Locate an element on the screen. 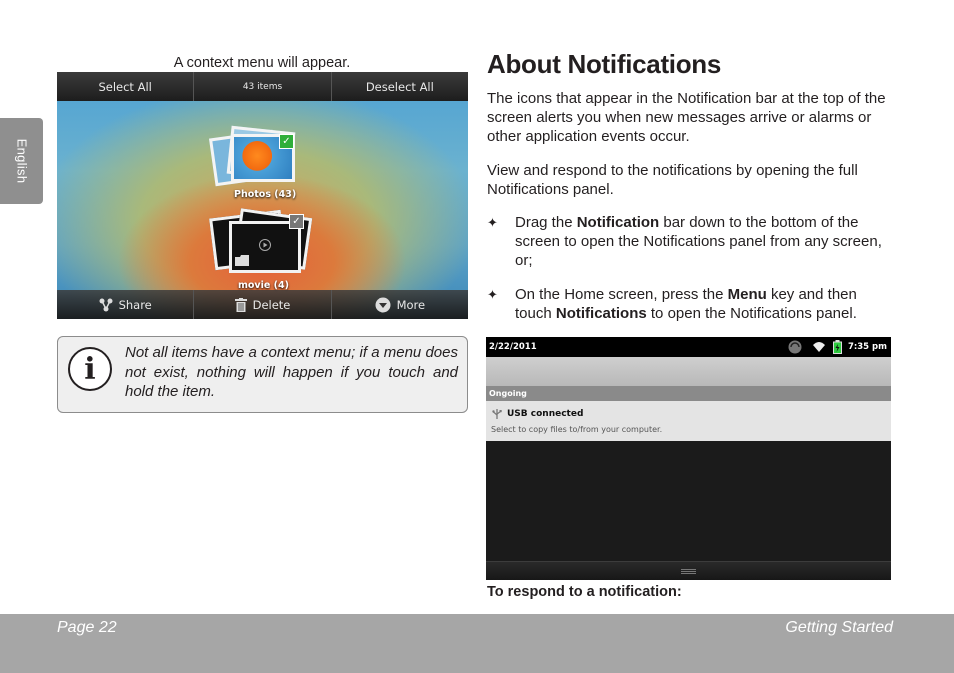  page-footer: Page 22 Getting Started is located at coordinates (477, 643).